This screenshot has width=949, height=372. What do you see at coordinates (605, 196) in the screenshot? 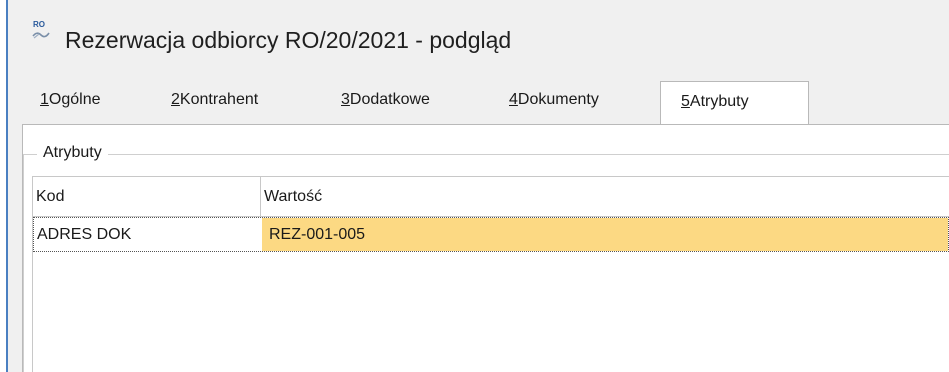
I see `column-header-wartosc: Wartość` at bounding box center [605, 196].